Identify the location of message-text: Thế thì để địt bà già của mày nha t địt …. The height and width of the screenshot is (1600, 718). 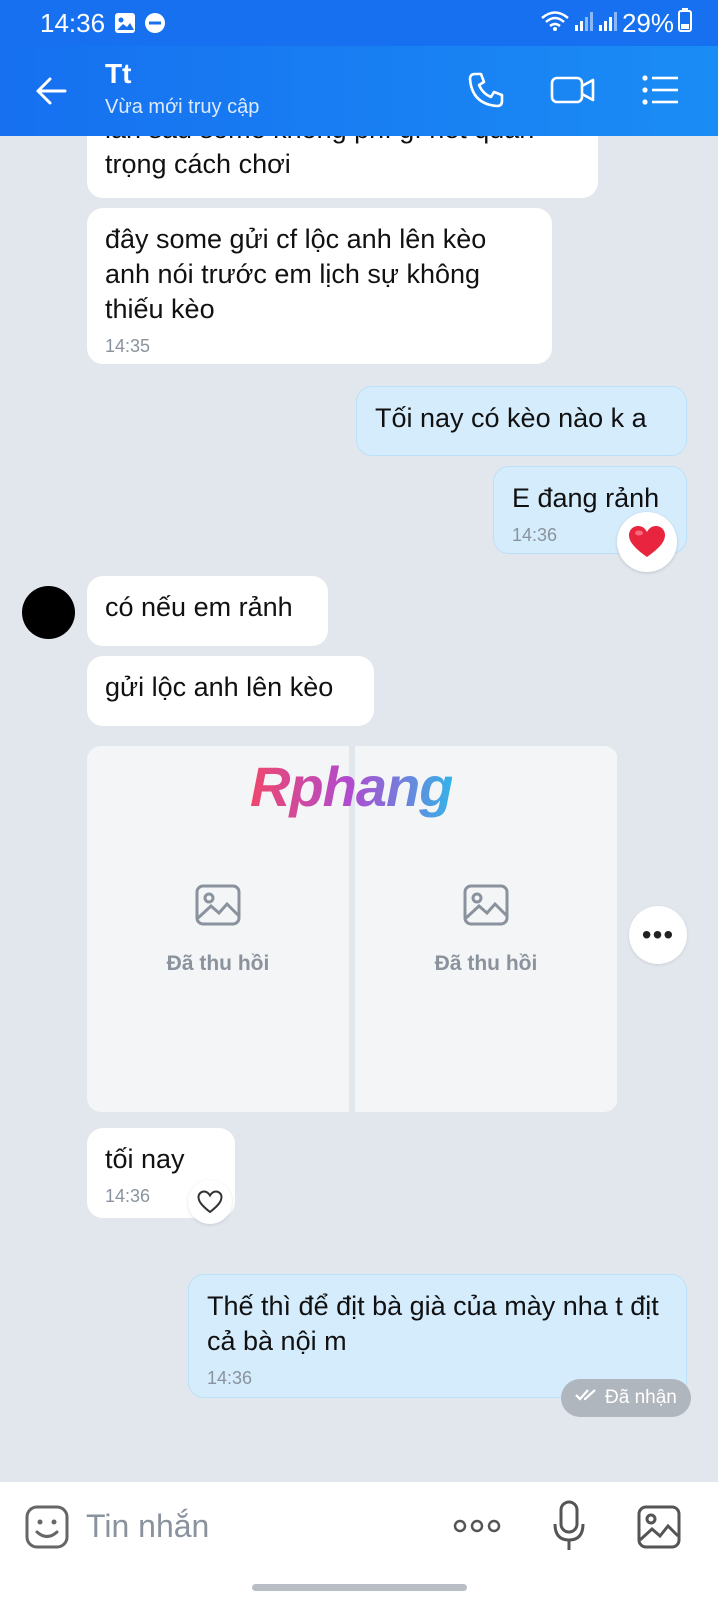
(433, 1323).